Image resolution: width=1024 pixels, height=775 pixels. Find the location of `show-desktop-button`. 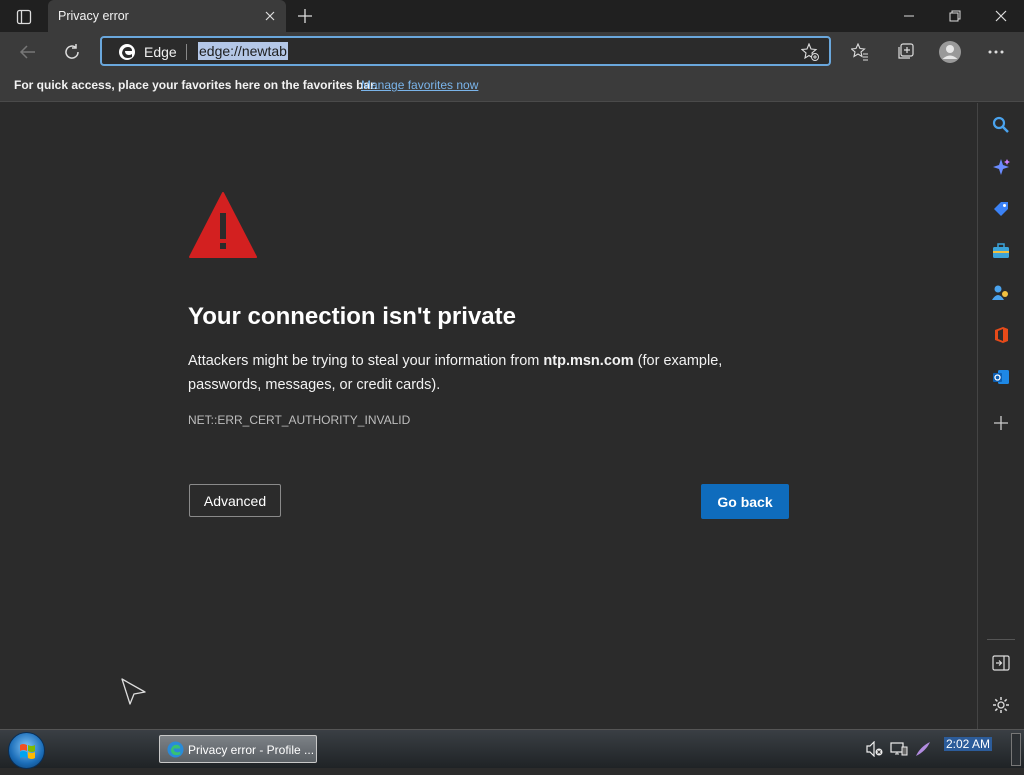

show-desktop-button is located at coordinates (1016, 749).